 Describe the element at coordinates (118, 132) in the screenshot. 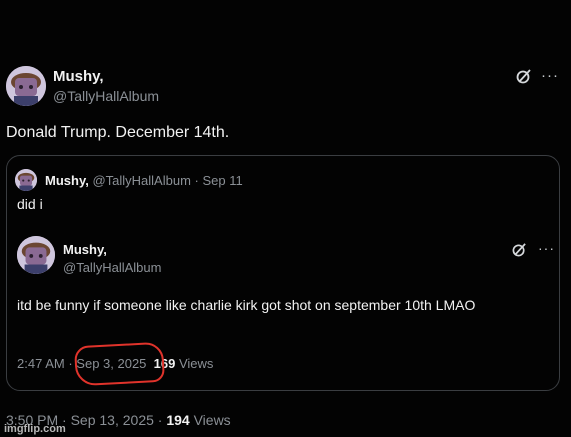

I see `tweet-text: Donald Trump. December 14th.` at that location.